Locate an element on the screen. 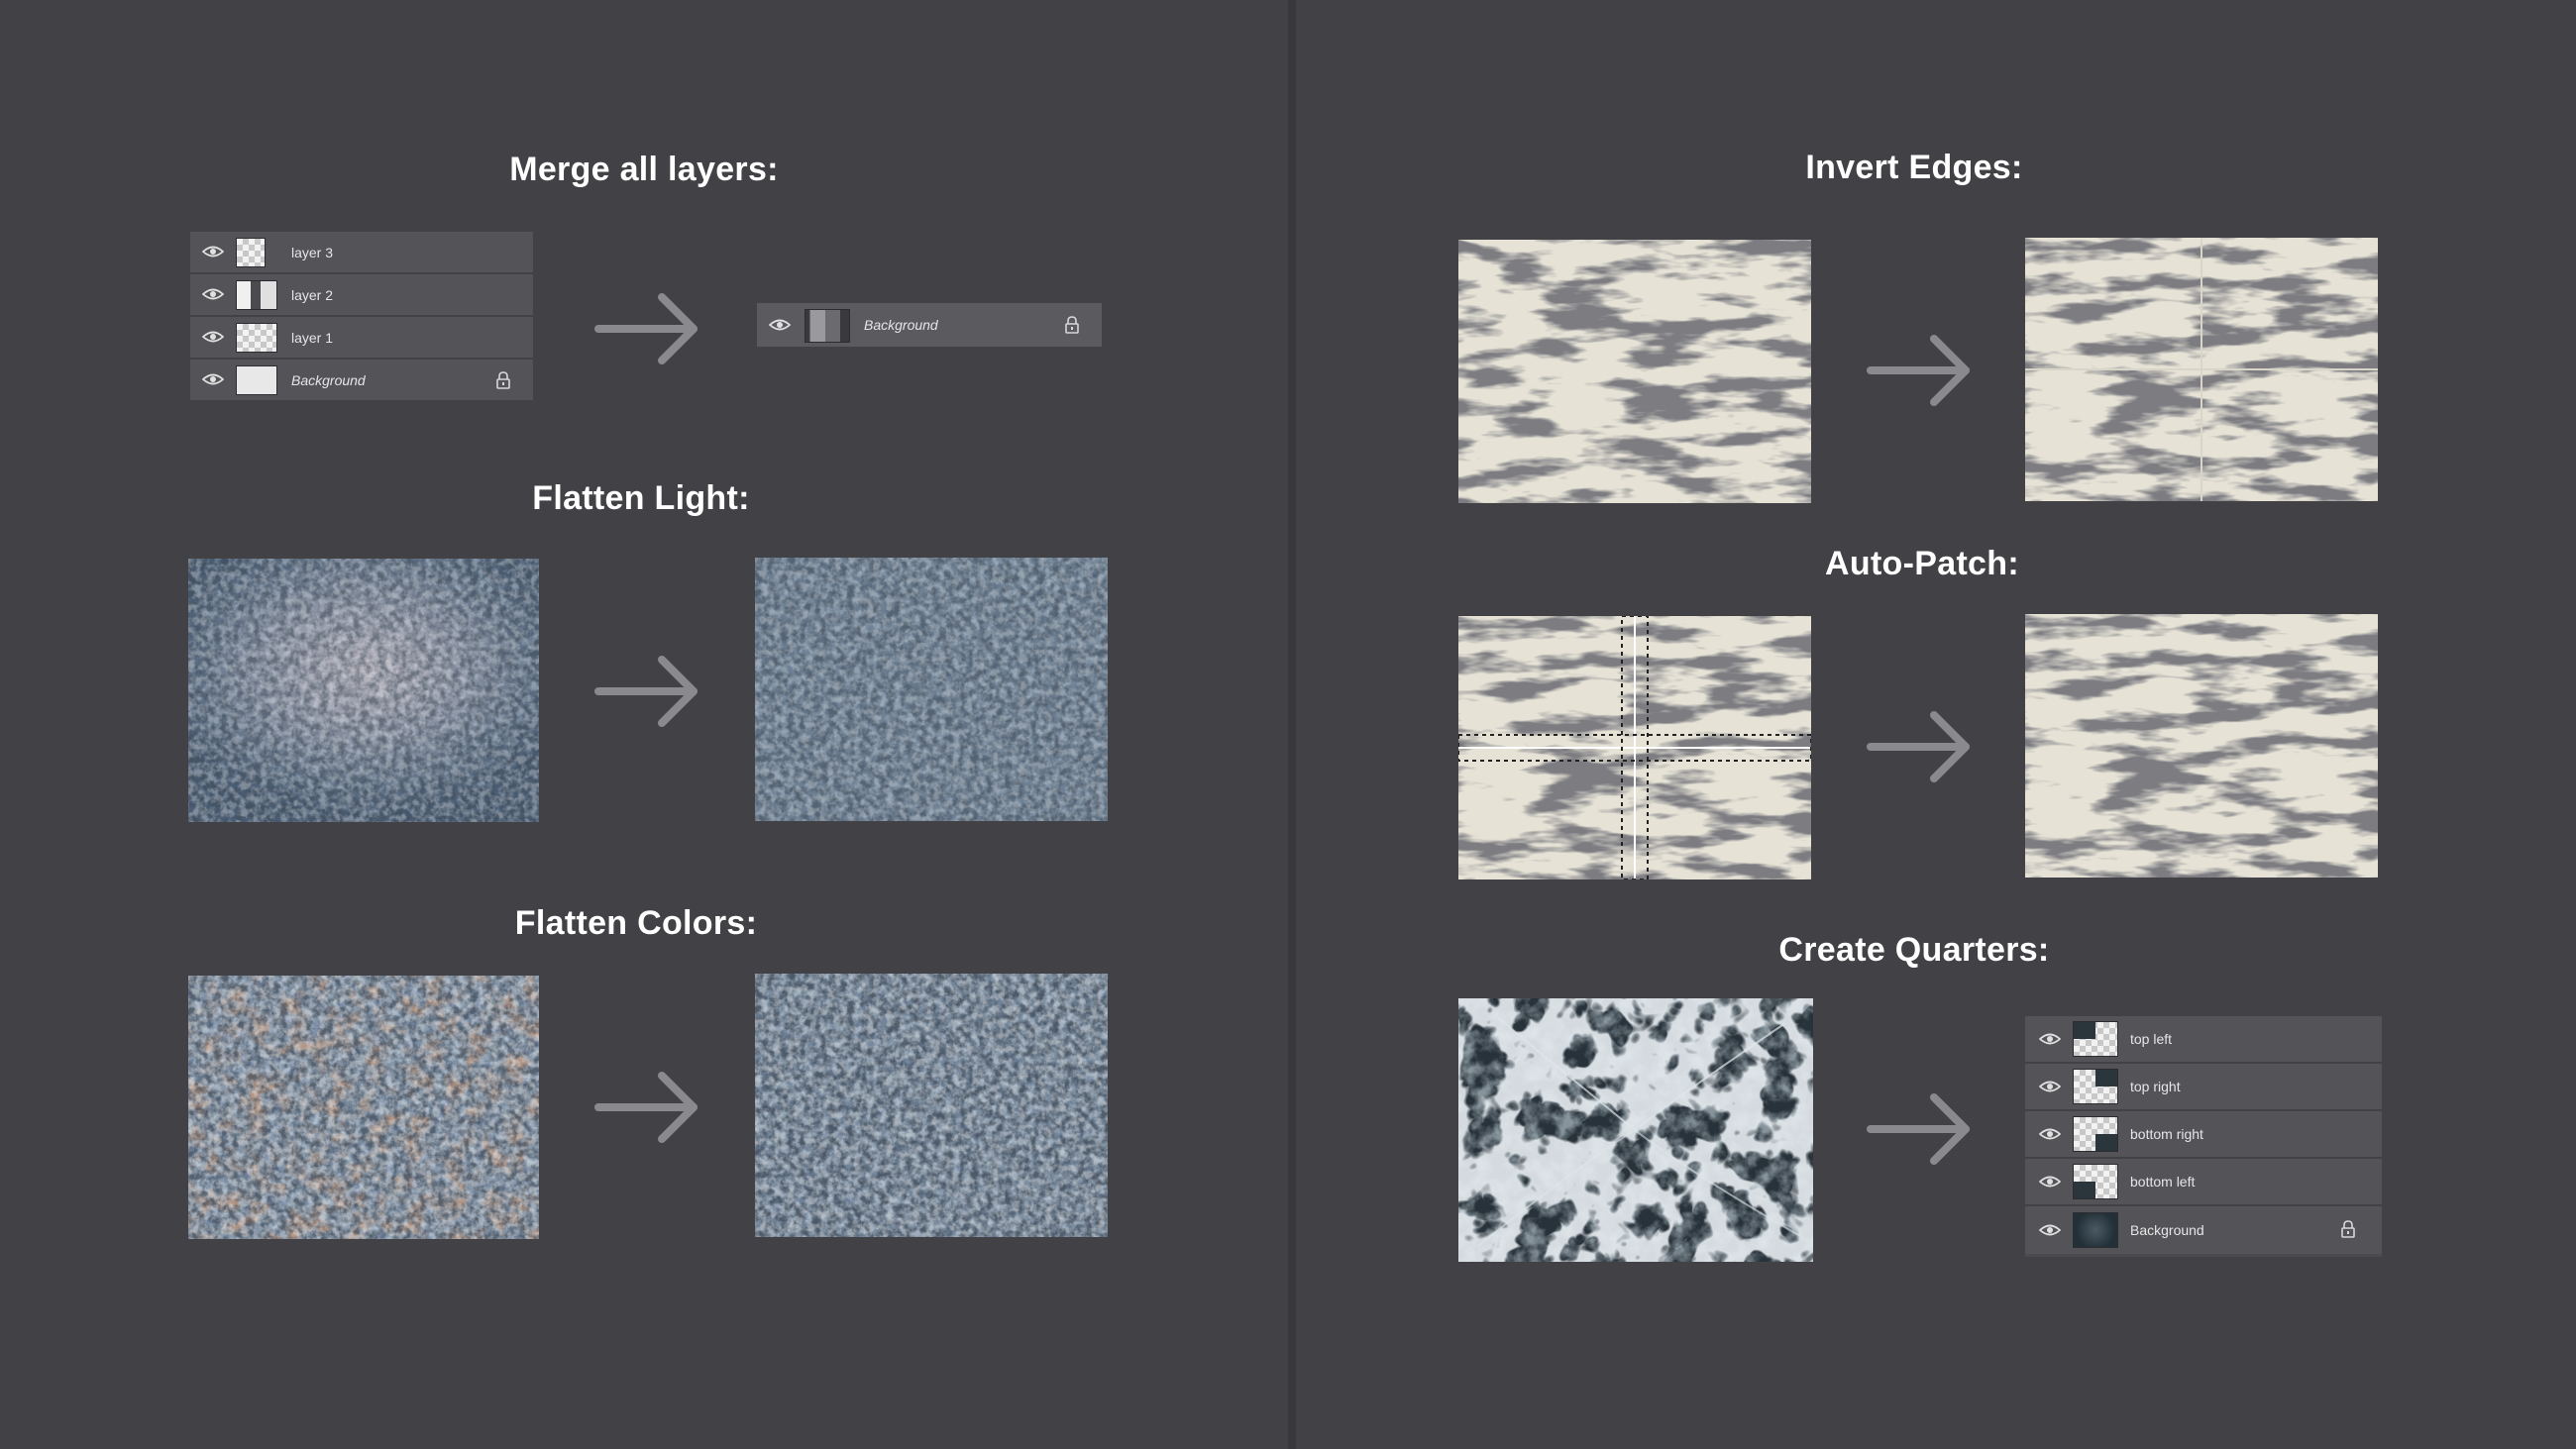 The width and height of the screenshot is (2576, 1449). layer-name: top right is located at coordinates (2155, 1086).